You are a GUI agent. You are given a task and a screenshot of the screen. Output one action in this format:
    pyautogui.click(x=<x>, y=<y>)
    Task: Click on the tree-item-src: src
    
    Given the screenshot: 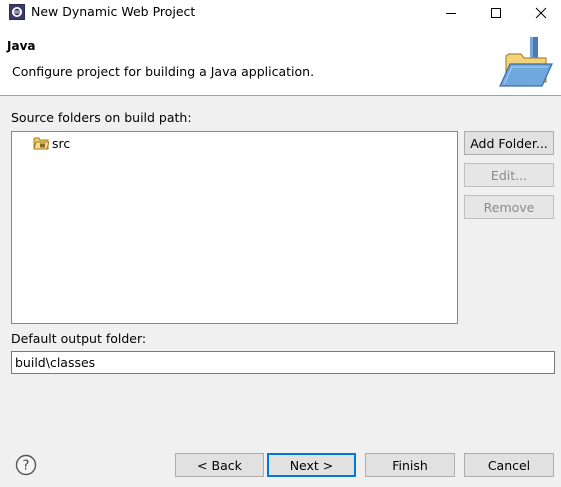 What is the action you would take?
    pyautogui.click(x=51, y=143)
    